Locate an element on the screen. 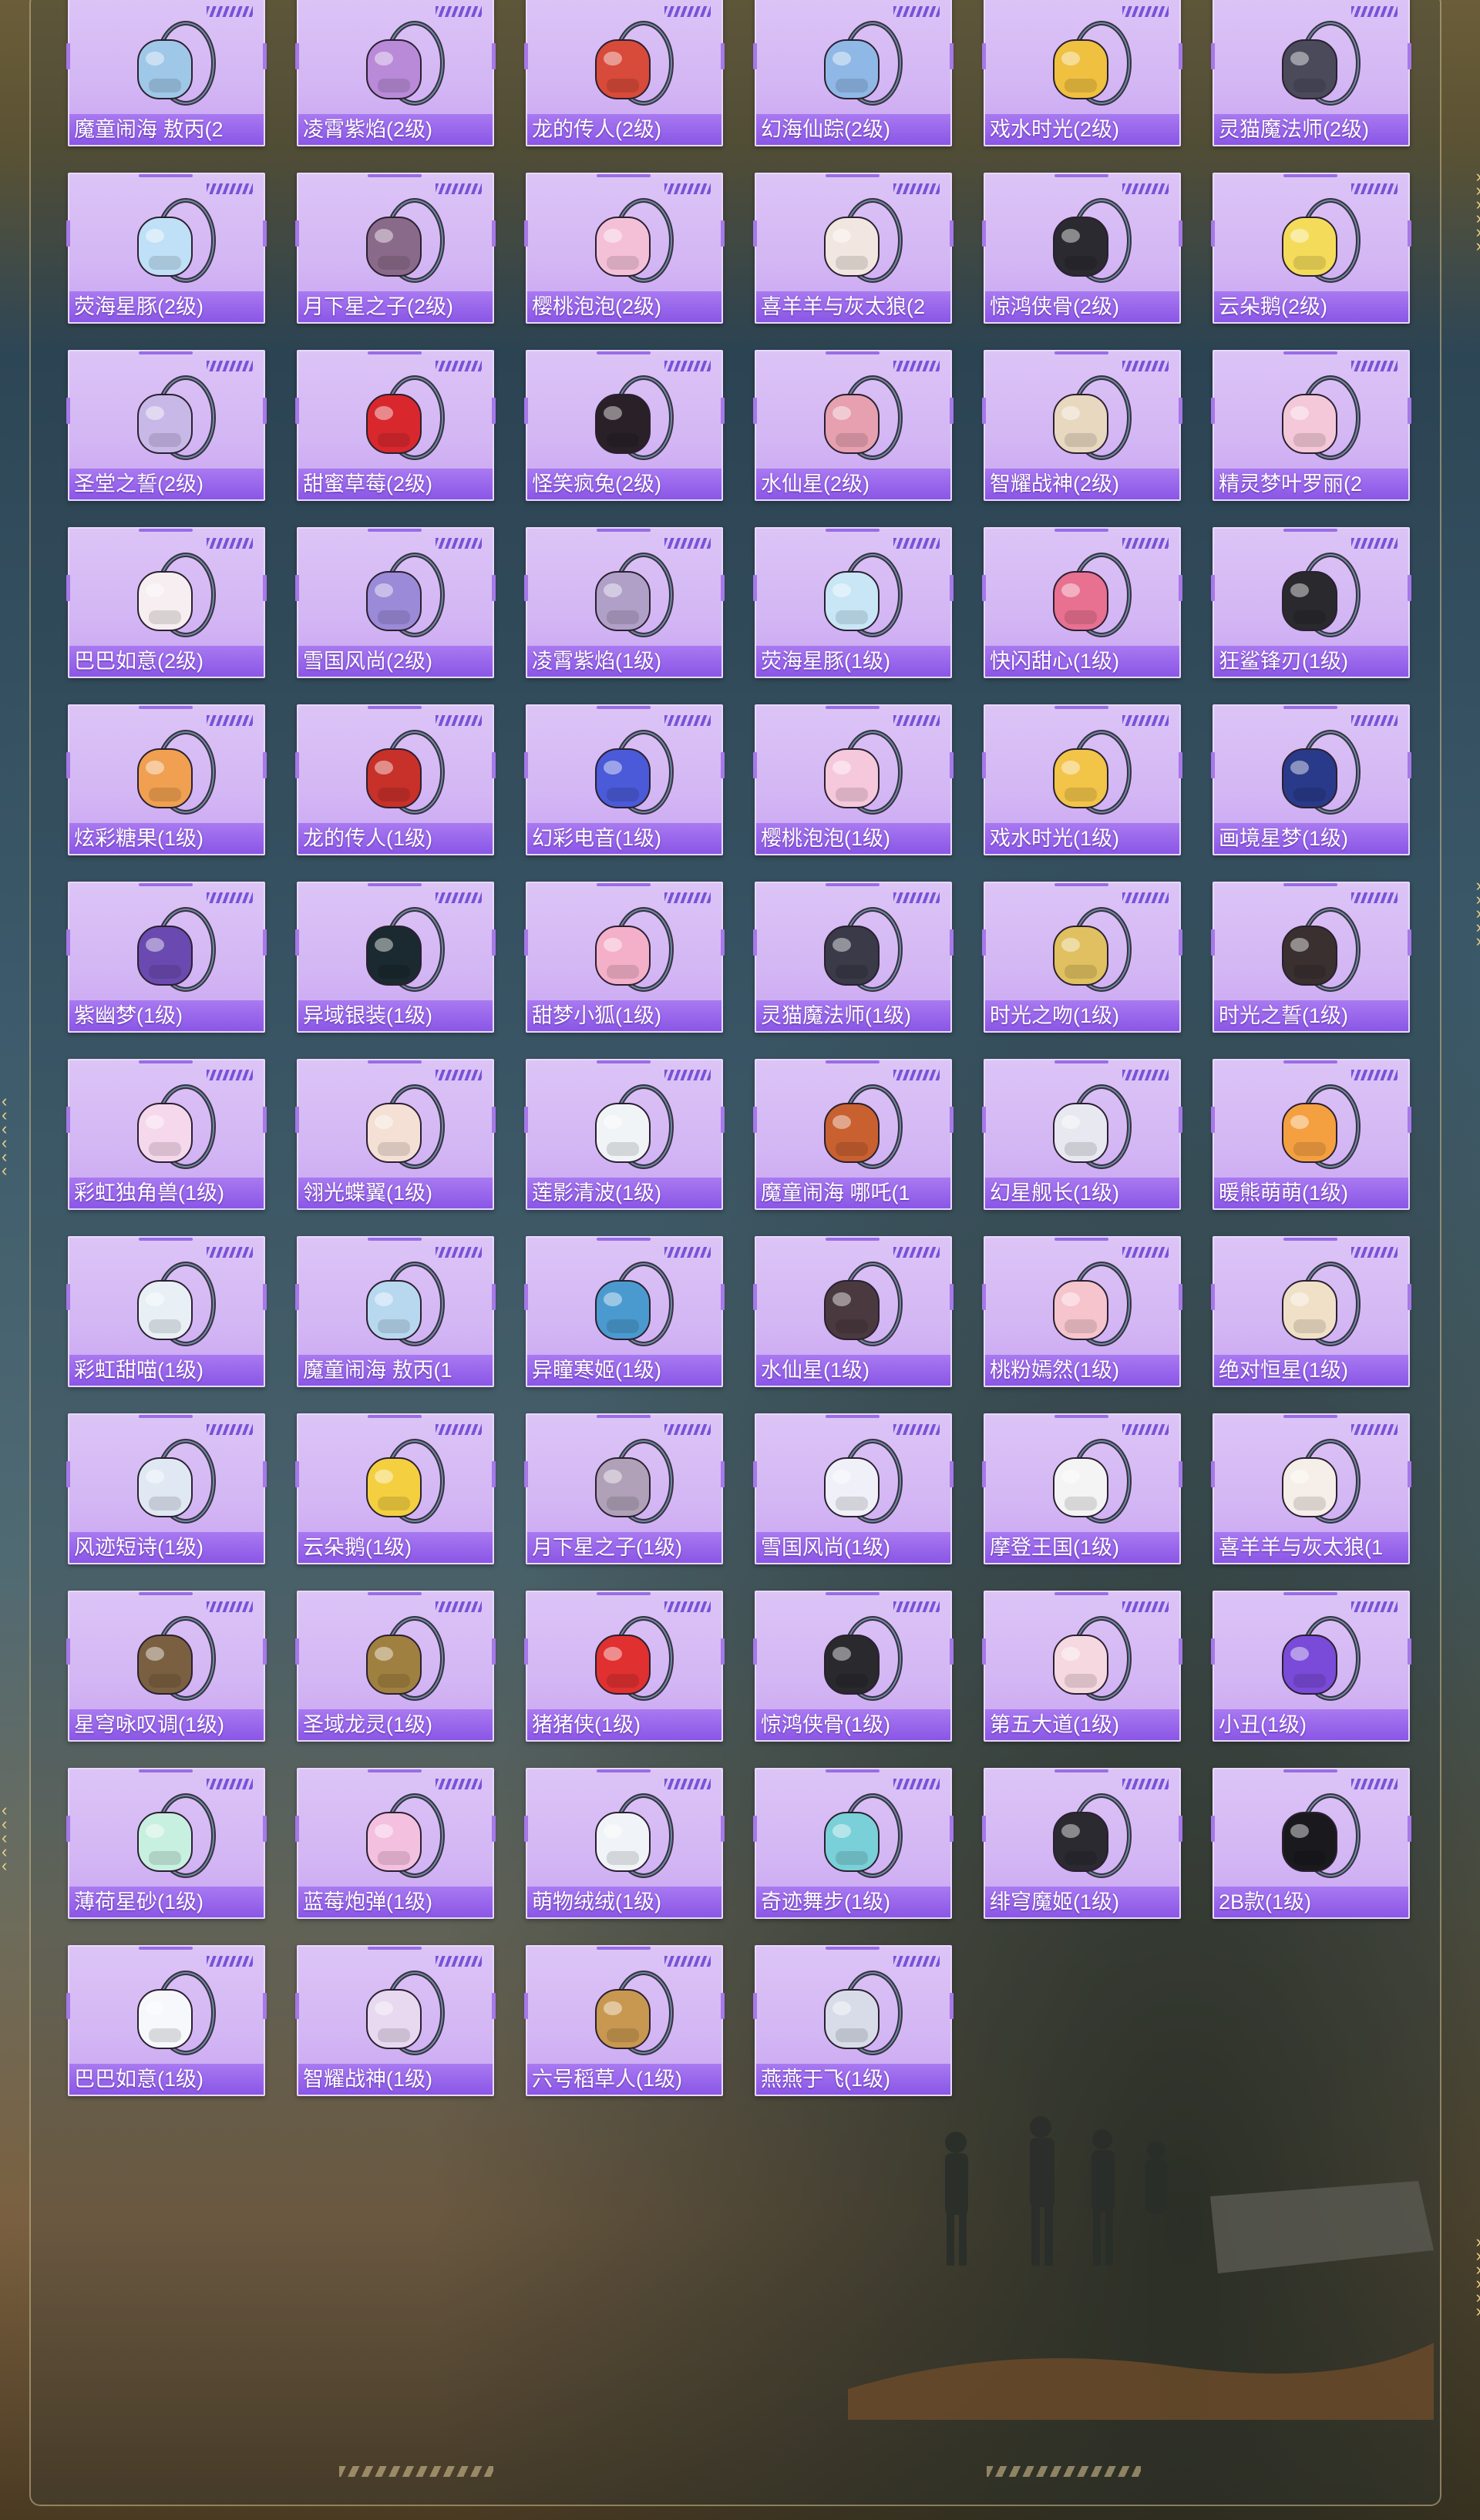  backpack-card: 凌霄紫焰(2级) is located at coordinates (396, 73).